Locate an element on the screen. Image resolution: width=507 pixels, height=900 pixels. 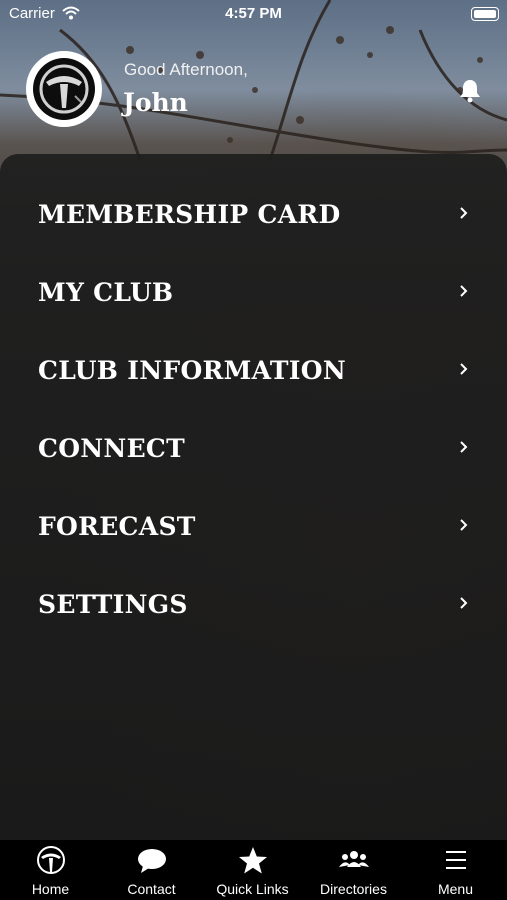
status-time: 4:57 PM is located at coordinates (253, 13).